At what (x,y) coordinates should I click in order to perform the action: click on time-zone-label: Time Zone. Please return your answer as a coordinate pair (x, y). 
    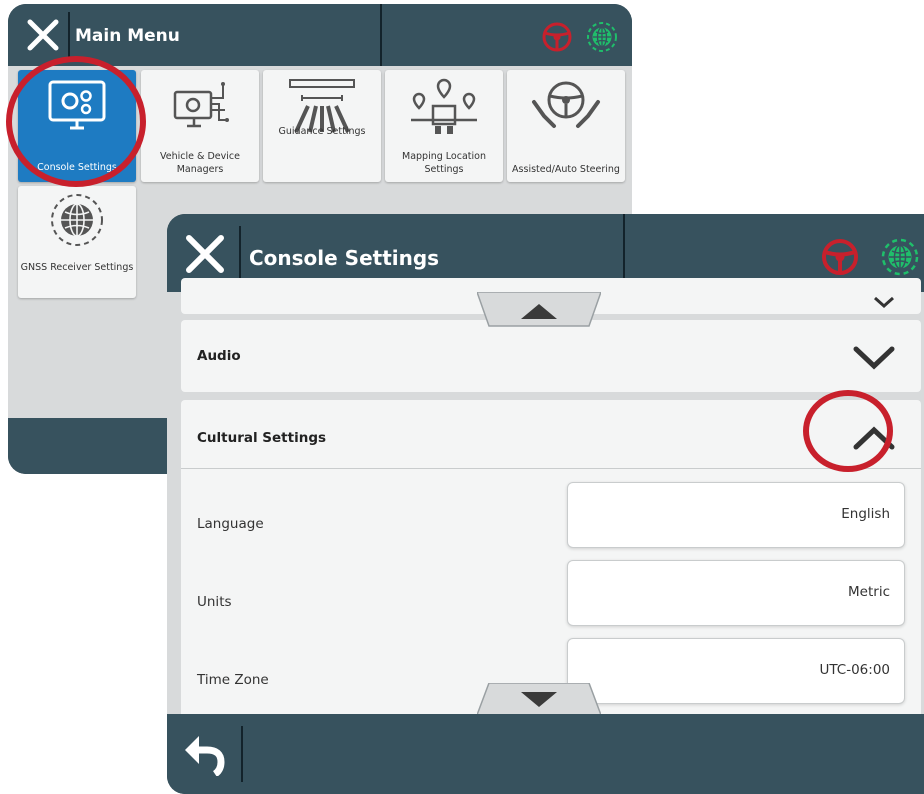
    Looking at the image, I should click on (233, 680).